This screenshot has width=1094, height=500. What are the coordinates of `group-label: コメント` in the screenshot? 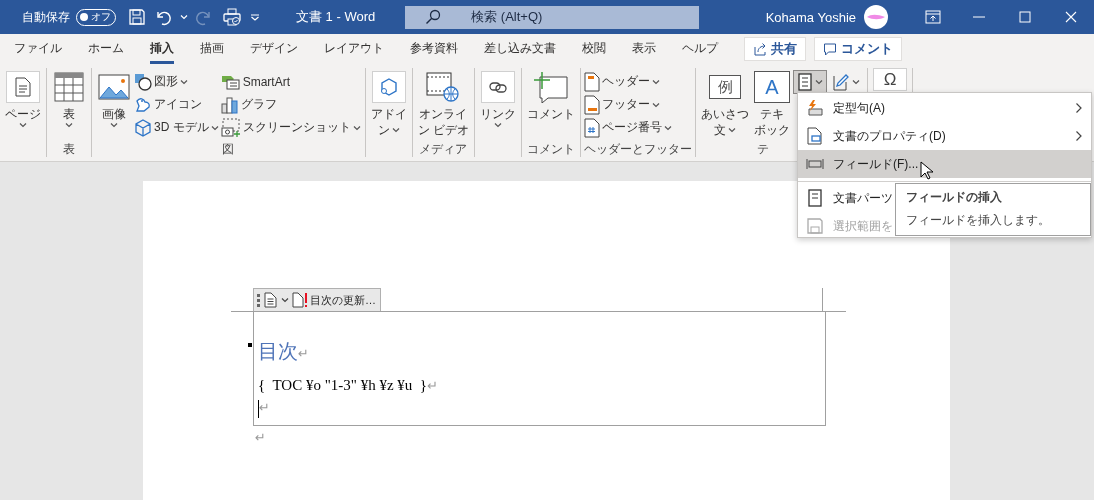 It's located at (551, 149).